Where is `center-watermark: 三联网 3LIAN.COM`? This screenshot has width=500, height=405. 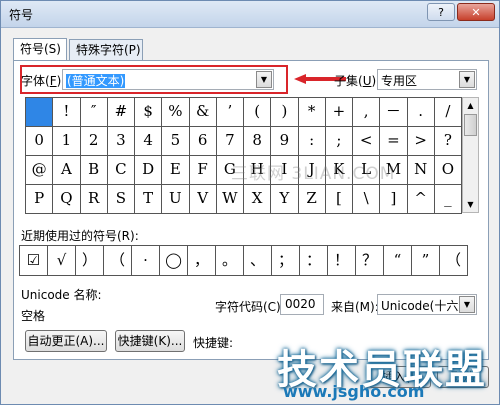
center-watermark: 三联网 3LIAN.COM is located at coordinates (313, 174).